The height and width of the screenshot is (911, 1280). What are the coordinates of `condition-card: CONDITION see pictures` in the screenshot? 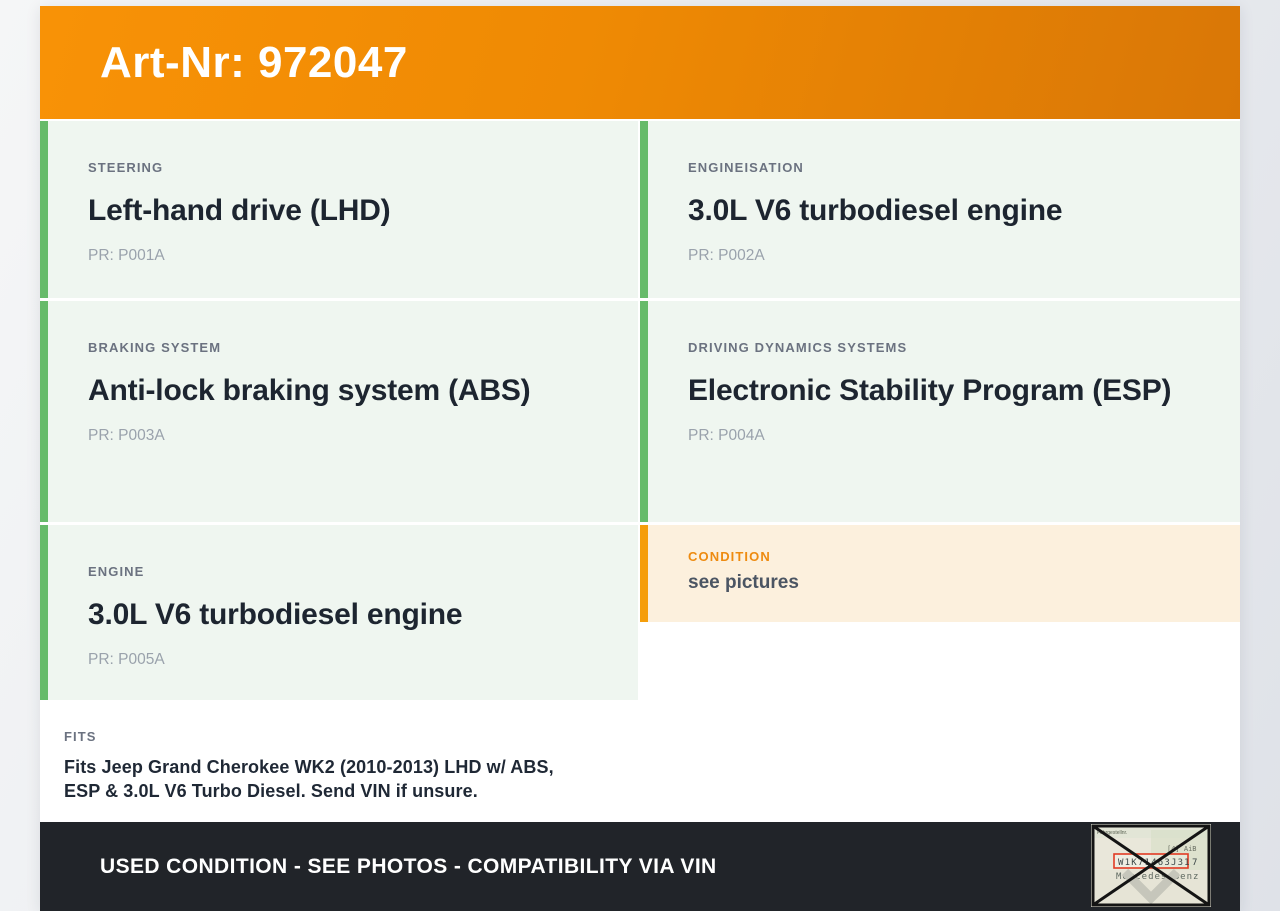 It's located at (940, 573).